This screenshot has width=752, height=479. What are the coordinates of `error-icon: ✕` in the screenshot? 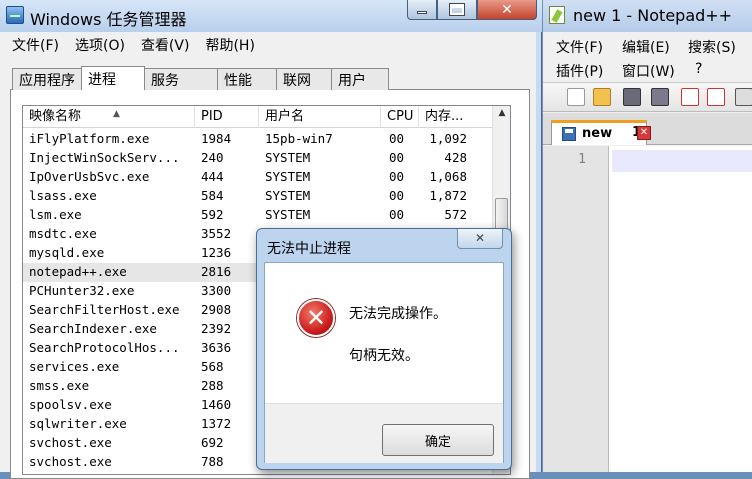 It's located at (316, 318).